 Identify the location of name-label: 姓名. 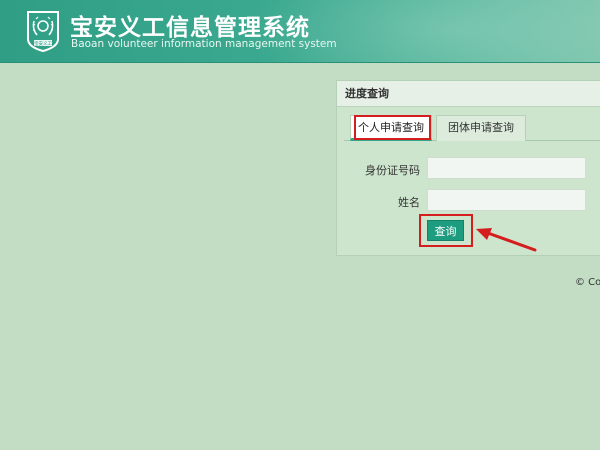
(409, 202).